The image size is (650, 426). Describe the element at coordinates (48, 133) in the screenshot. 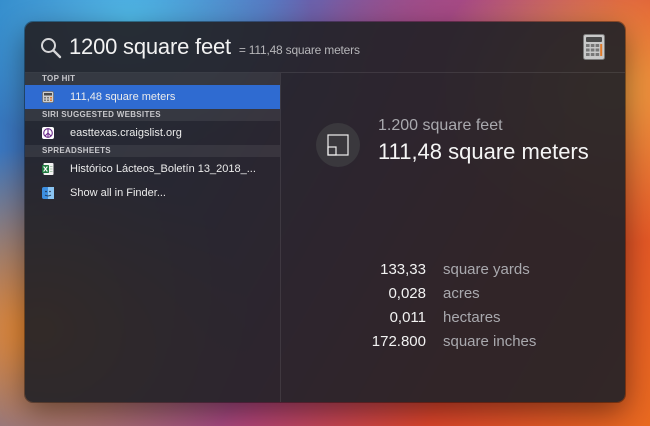

I see `peace-icon` at that location.